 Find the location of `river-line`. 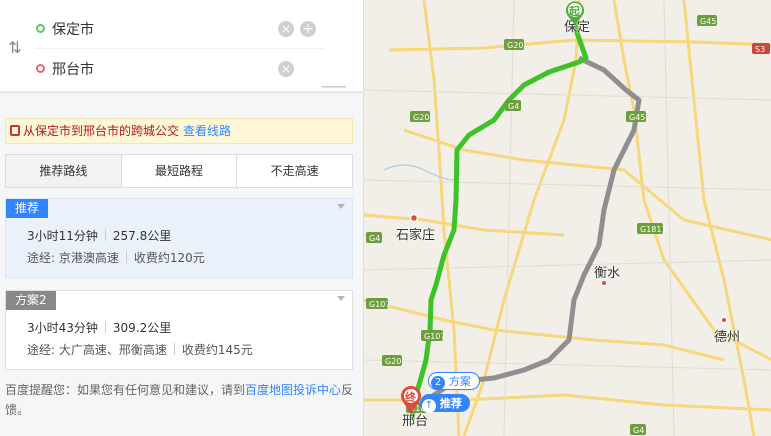

river-line is located at coordinates (419, 172).